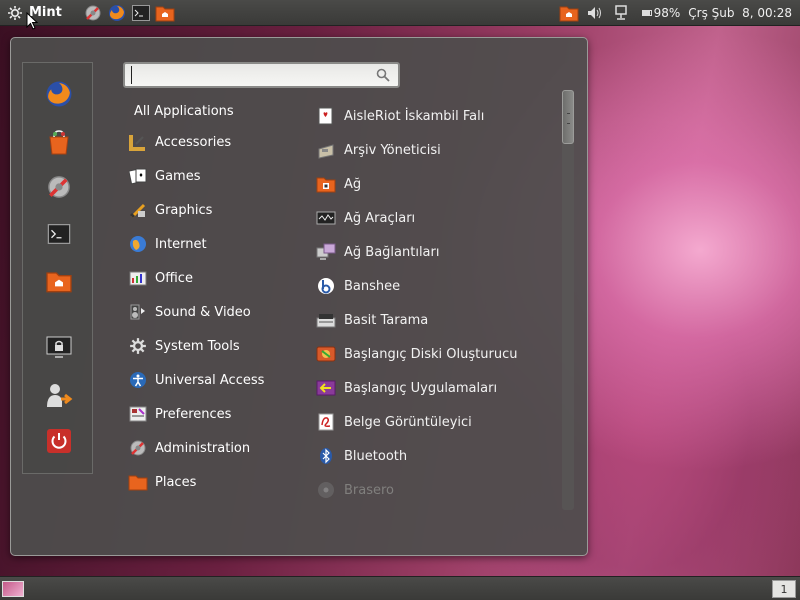 This screenshot has height=600, width=800. Describe the element at coordinates (138, 278) in the screenshot. I see `office-icon` at that location.